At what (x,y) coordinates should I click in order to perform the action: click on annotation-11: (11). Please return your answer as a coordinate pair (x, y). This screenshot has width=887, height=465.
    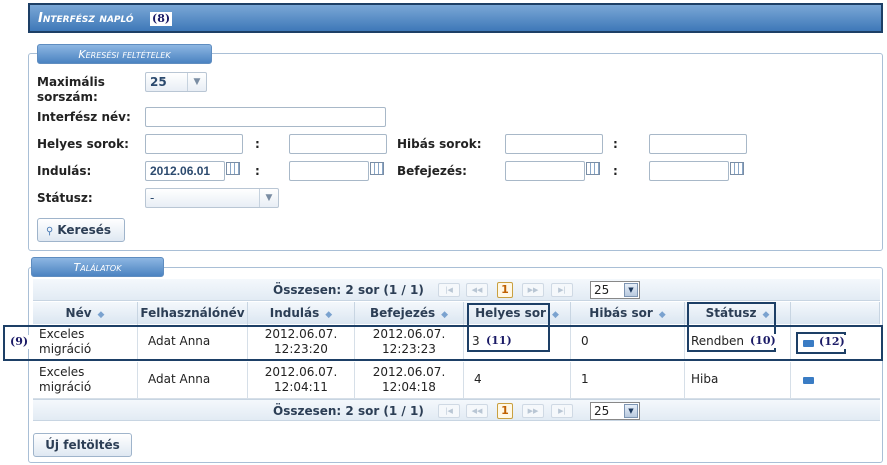
    Looking at the image, I should click on (499, 341).